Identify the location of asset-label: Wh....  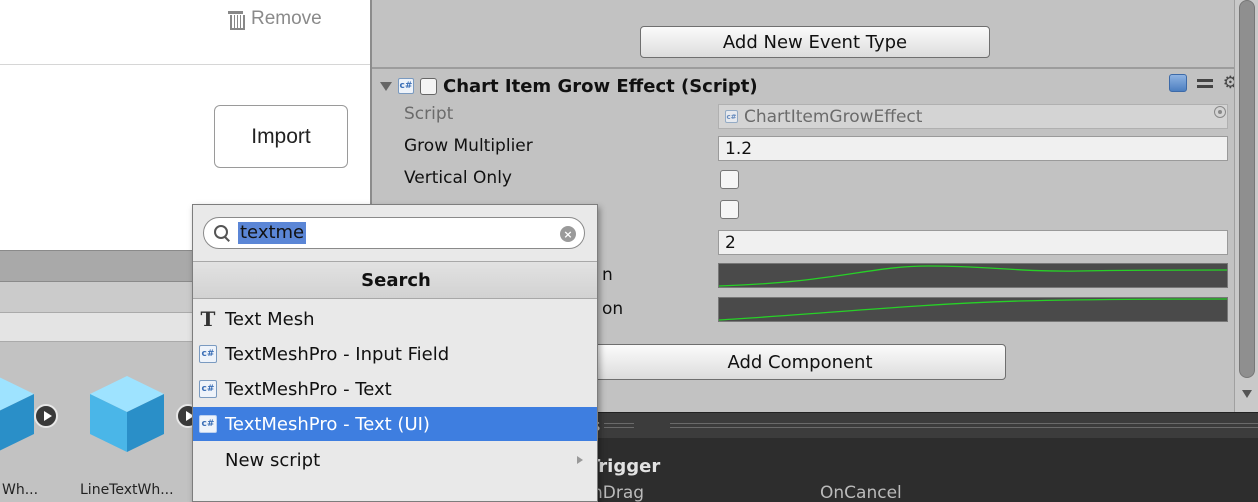
(20, 490).